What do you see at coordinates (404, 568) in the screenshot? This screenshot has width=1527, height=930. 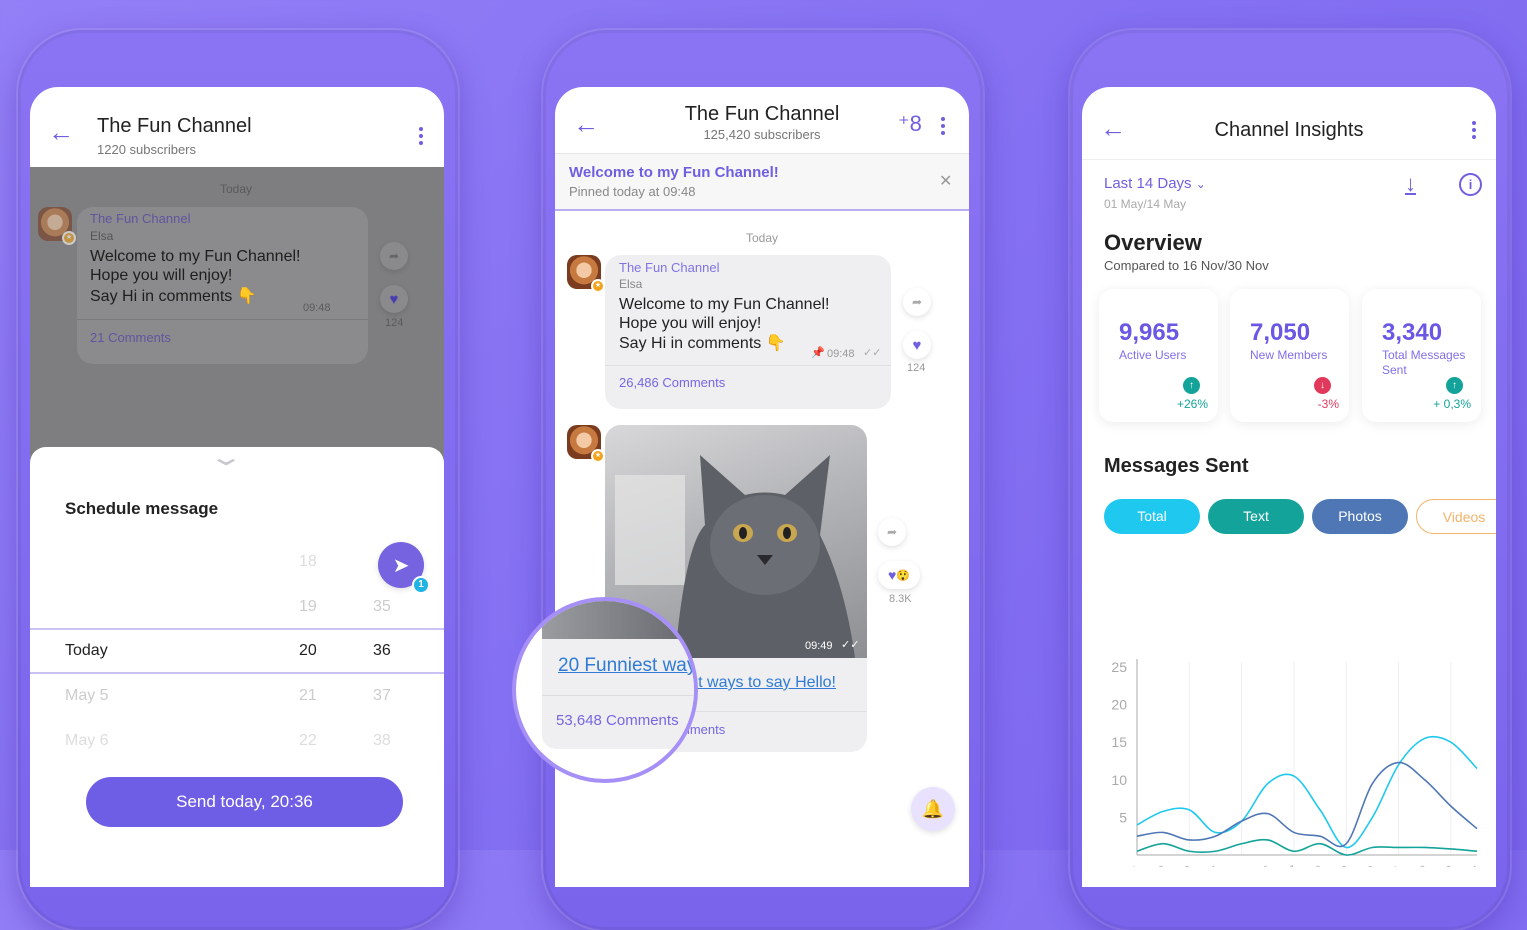 I see `send-fab: ➤ 1` at bounding box center [404, 568].